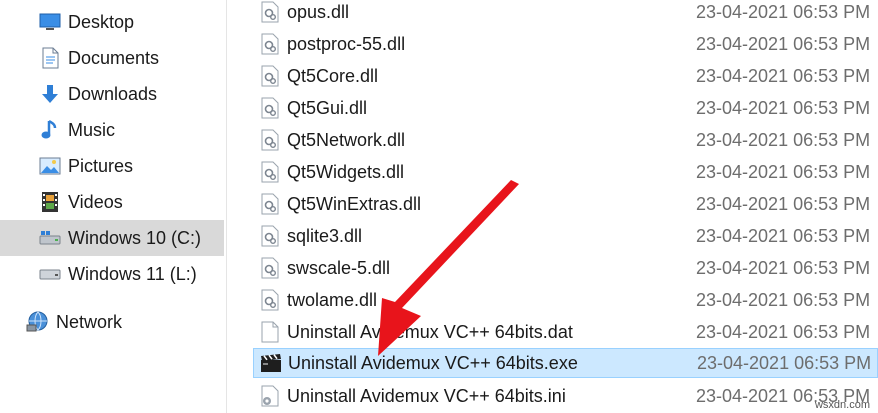 The height and width of the screenshot is (413, 878). What do you see at coordinates (565, 172) in the screenshot?
I see `file-row: Qt5Widgets.dll 23-04-2021 06:53 PM` at bounding box center [565, 172].